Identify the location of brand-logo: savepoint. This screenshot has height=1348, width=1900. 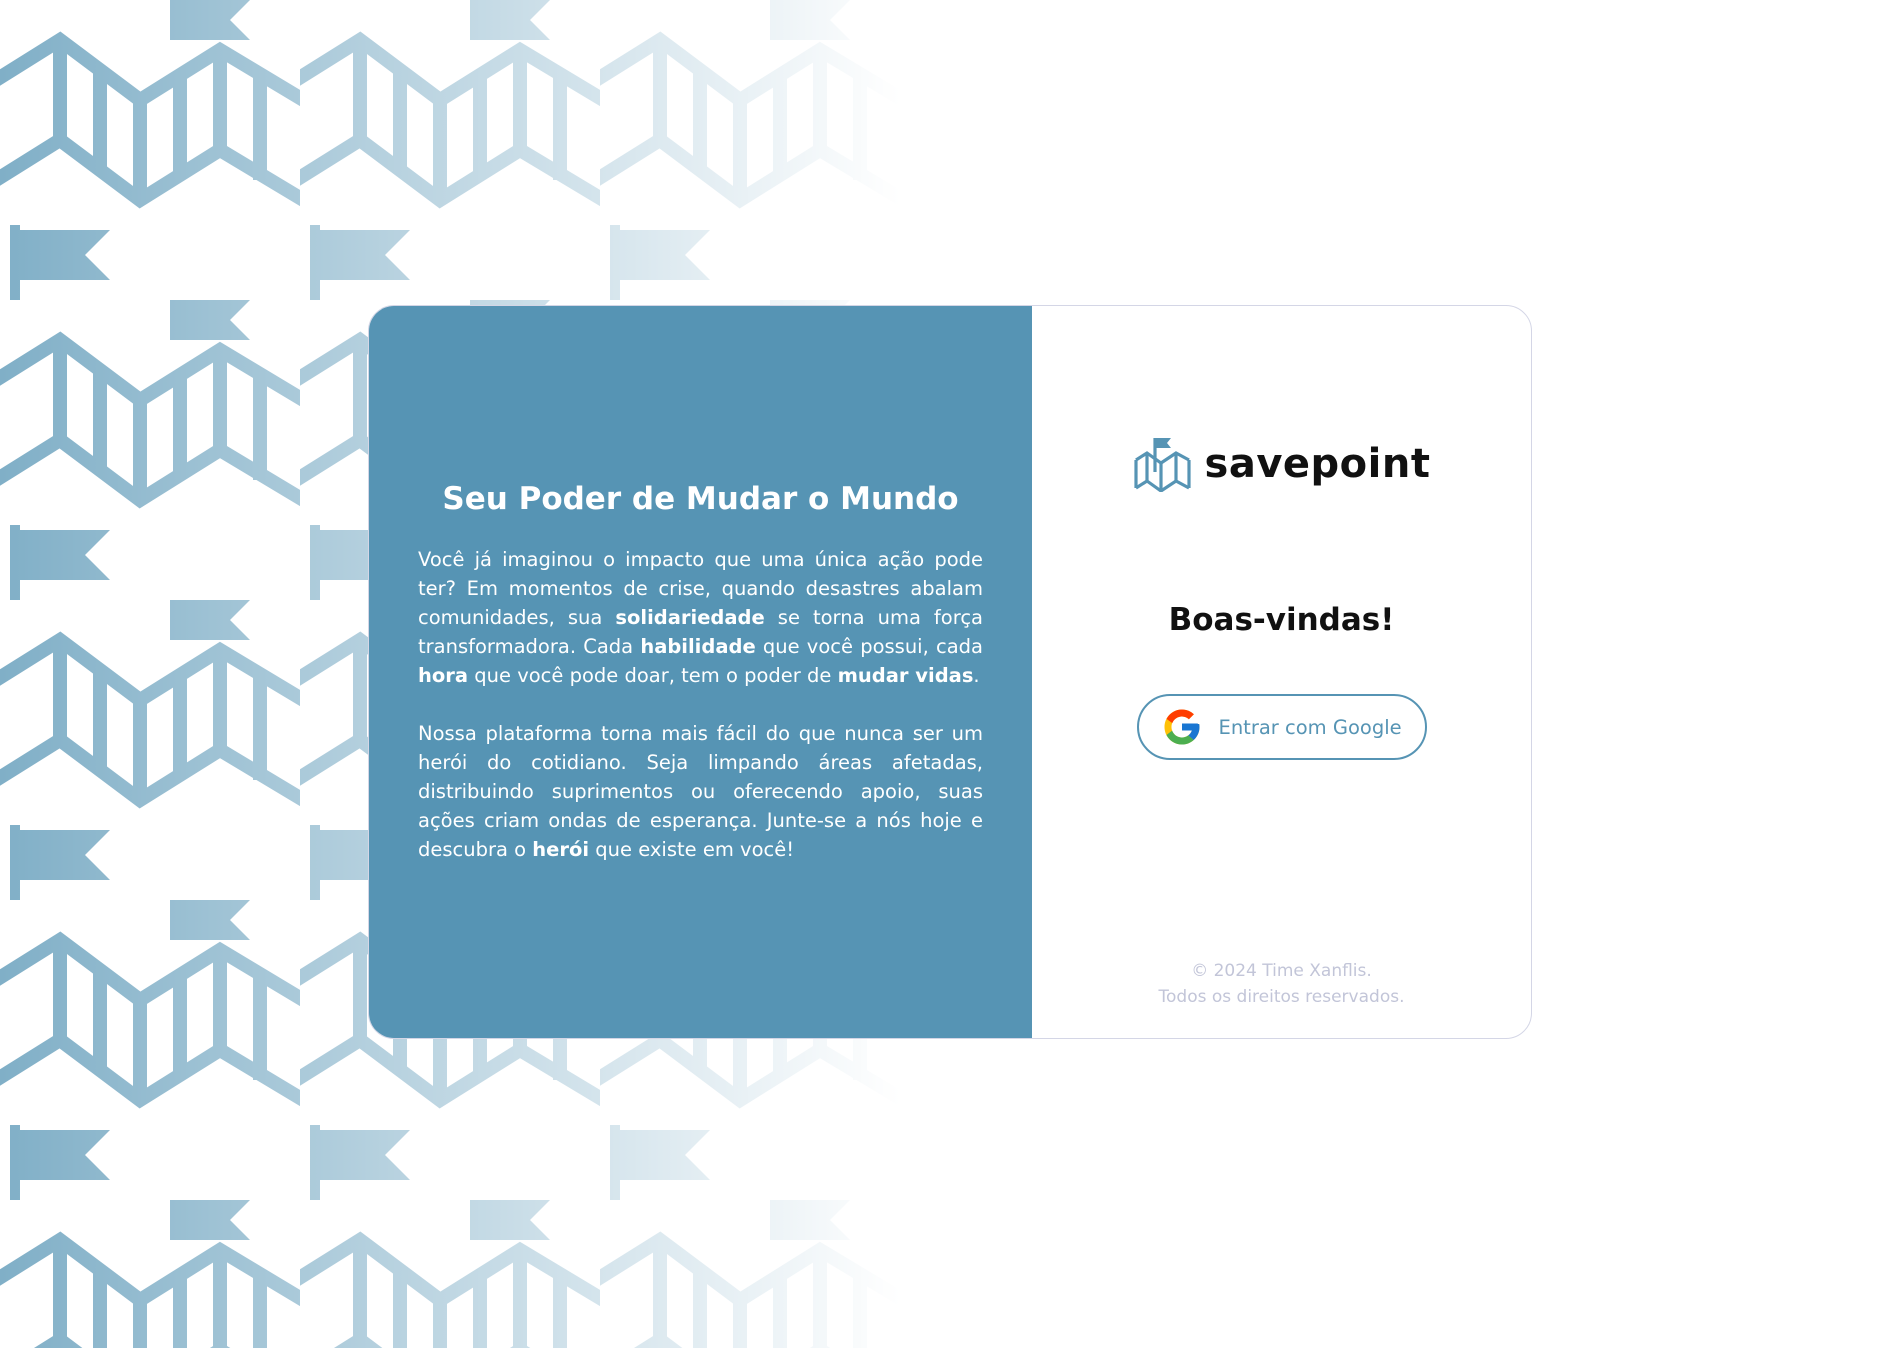
(1281, 464).